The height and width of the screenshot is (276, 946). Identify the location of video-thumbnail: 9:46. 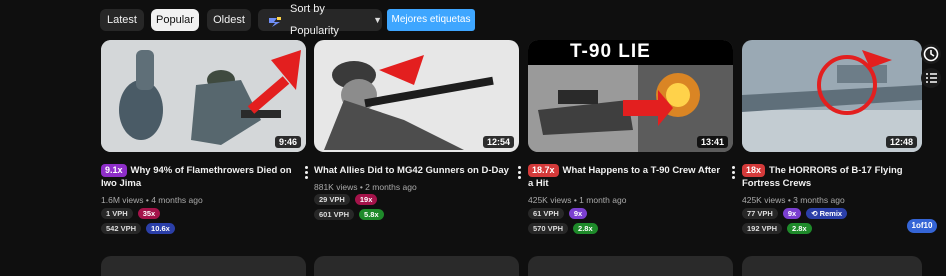
(203, 96).